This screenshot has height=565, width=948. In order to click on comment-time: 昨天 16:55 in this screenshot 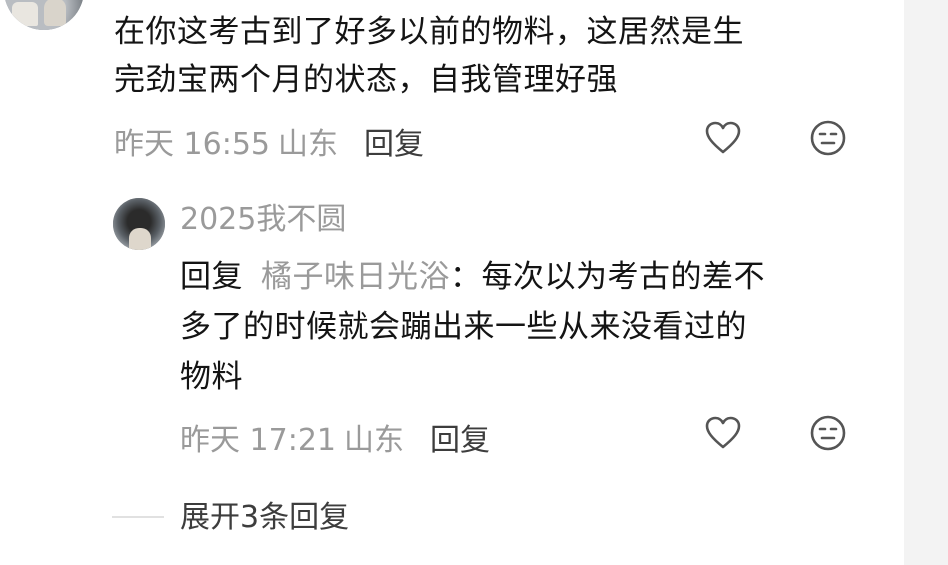, I will do `click(192, 144)`.